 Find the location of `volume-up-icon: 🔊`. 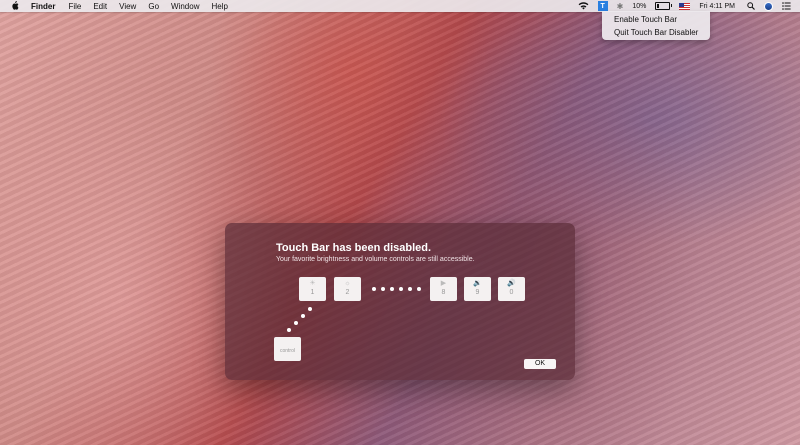

volume-up-icon: 🔊 is located at coordinates (511, 283).